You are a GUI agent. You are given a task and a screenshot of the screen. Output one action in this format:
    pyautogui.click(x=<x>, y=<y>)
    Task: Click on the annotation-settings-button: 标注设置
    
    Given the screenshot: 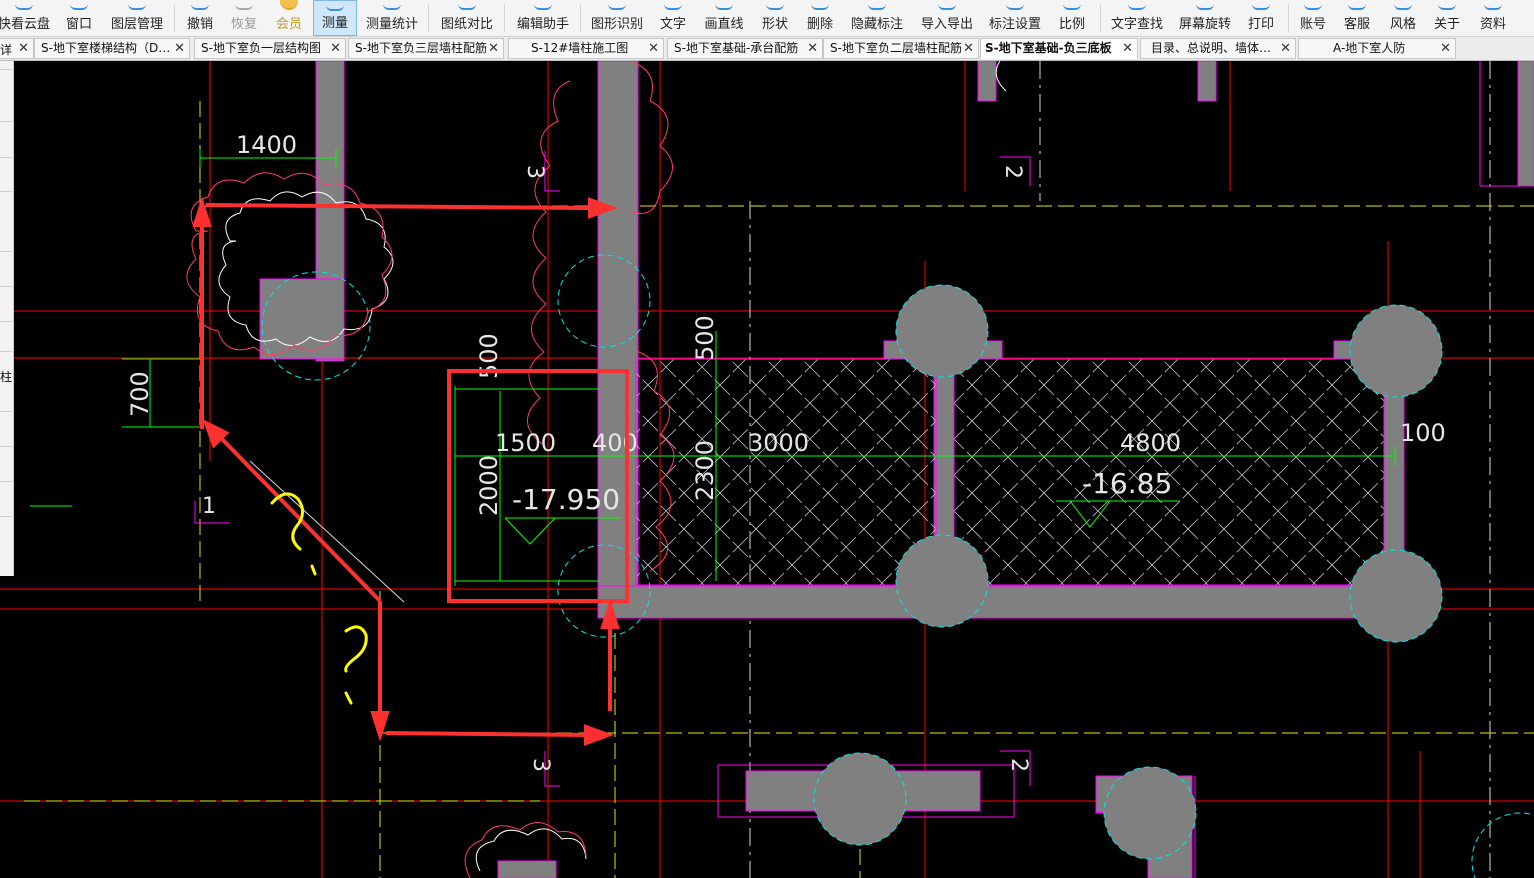 What is the action you would take?
    pyautogui.click(x=1015, y=18)
    